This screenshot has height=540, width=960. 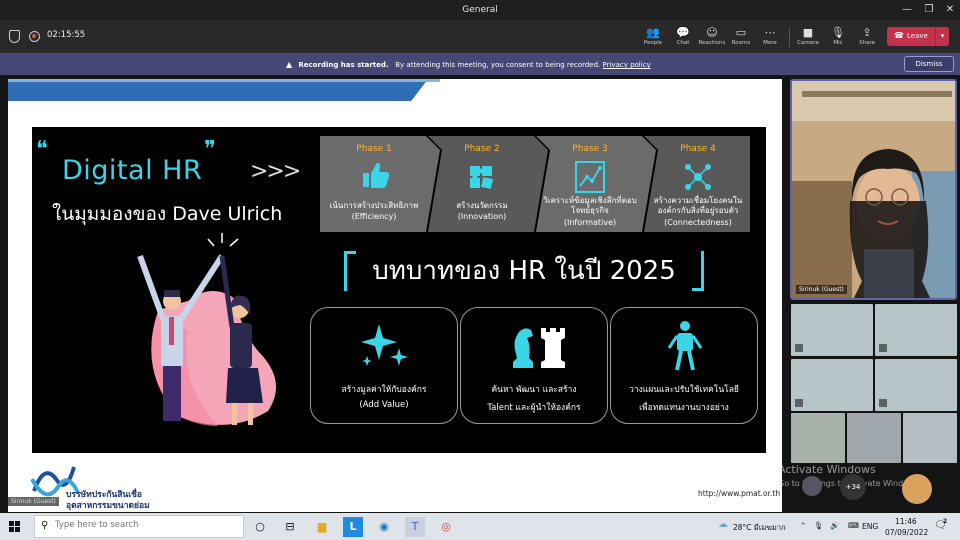 What do you see at coordinates (384, 527) in the screenshot?
I see `edge-icon: ◉` at bounding box center [384, 527].